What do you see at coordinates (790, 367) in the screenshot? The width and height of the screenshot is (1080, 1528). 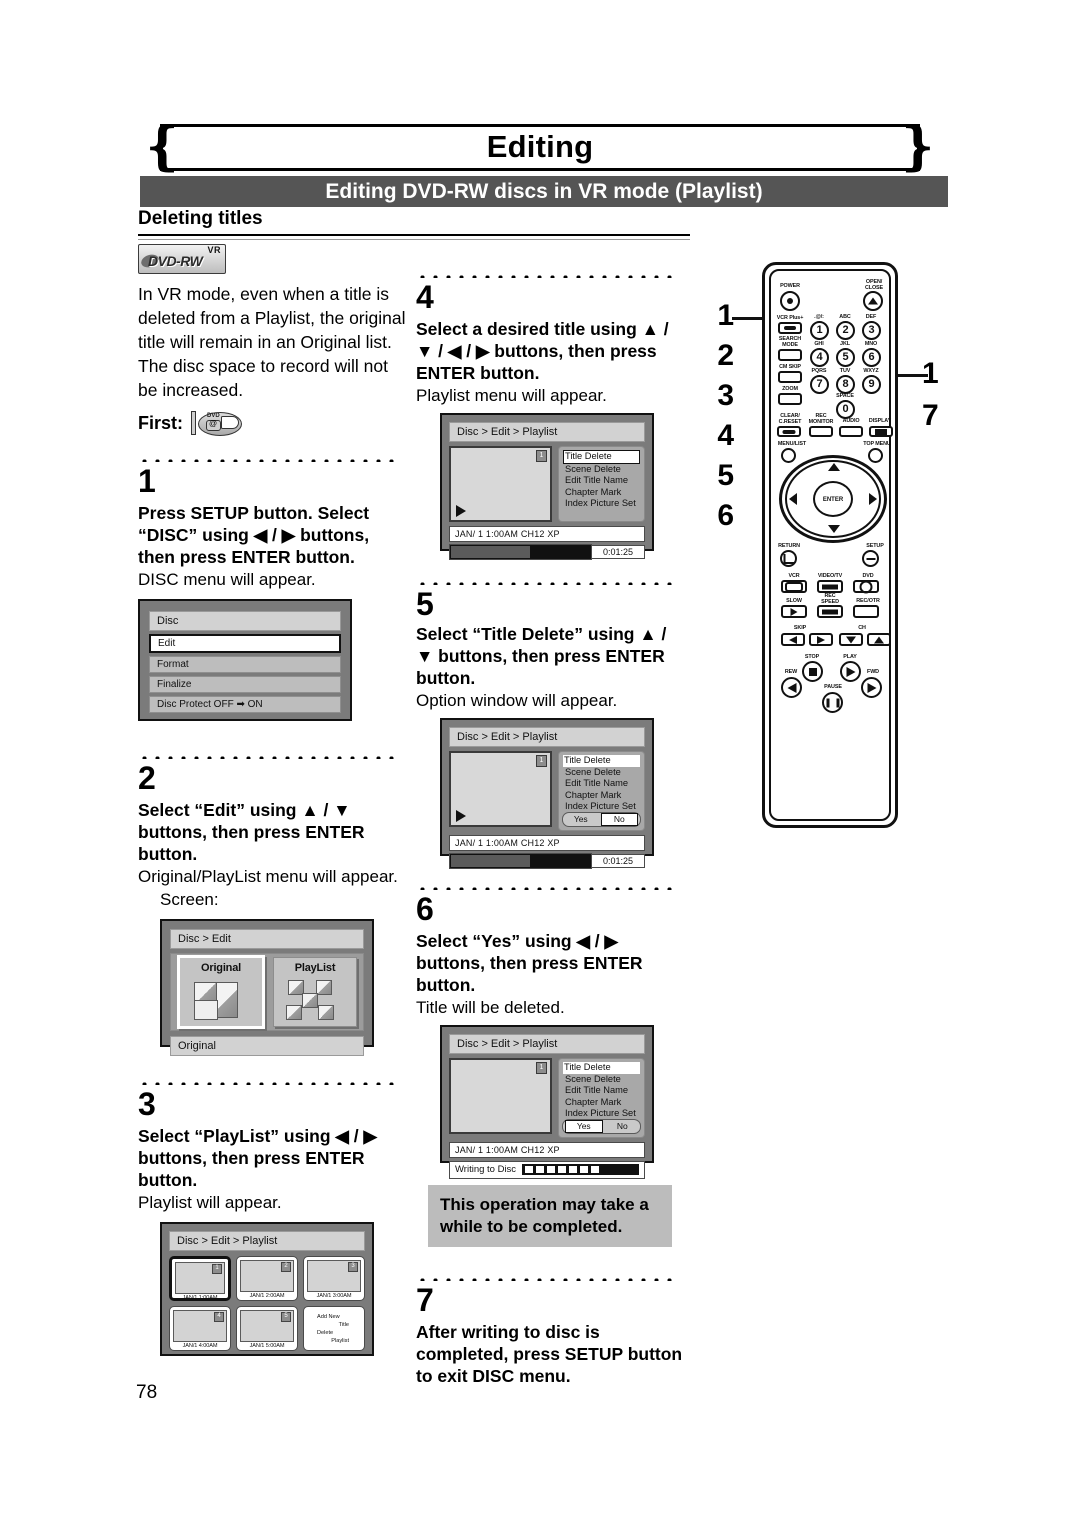 I see `cm-skip-label: CM SKIP` at bounding box center [790, 367].